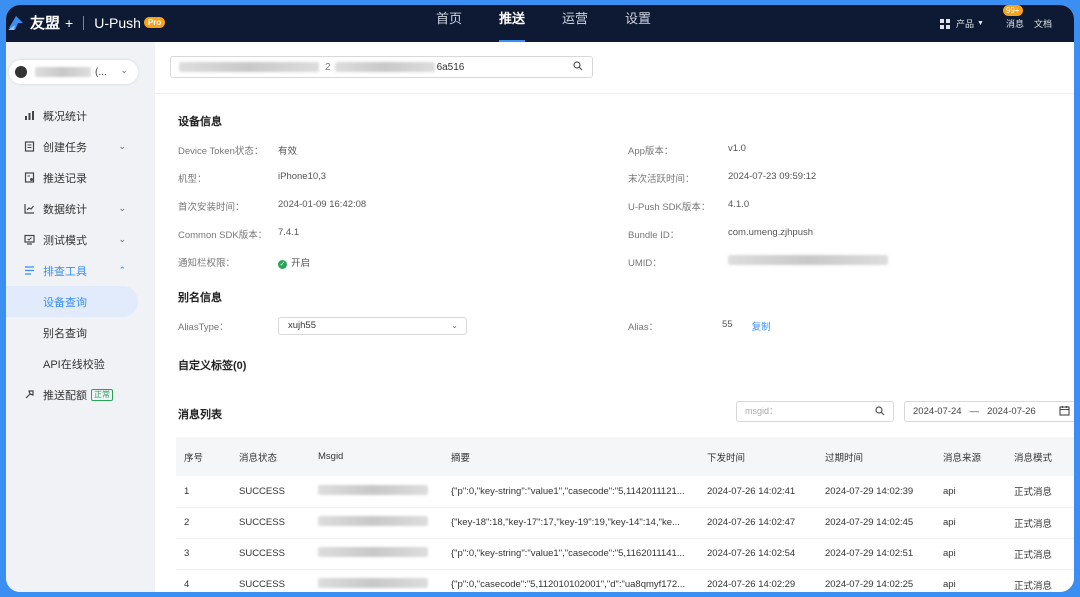  What do you see at coordinates (80, 394) in the screenshot?
I see `sidebar-item-push-quota: 推送配额 正常` at bounding box center [80, 394].